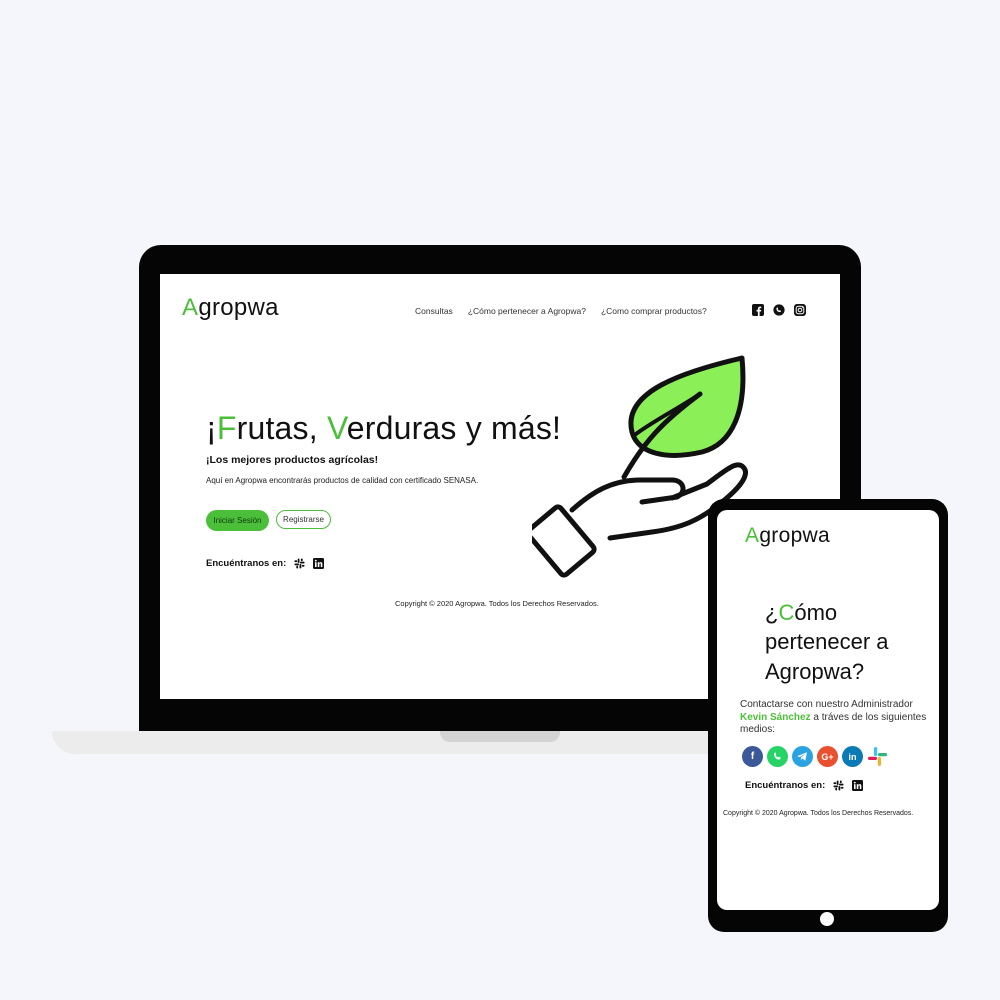 Image resolution: width=1000 pixels, height=1000 pixels. I want to click on title-accent-c: C, so click(786, 612).